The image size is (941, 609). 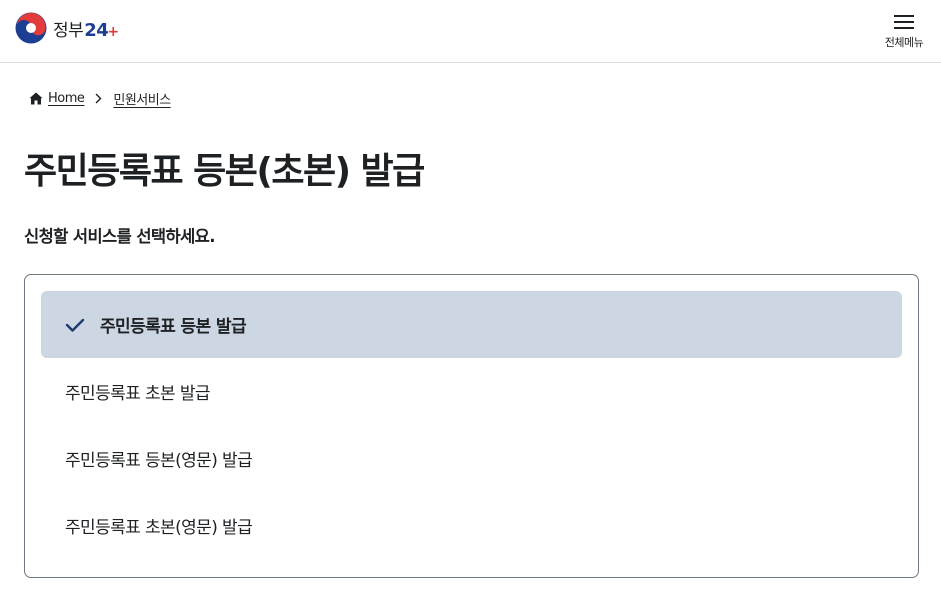 I want to click on option-resident-register-copy: 주민등록표 등본 발급, so click(x=471, y=324).